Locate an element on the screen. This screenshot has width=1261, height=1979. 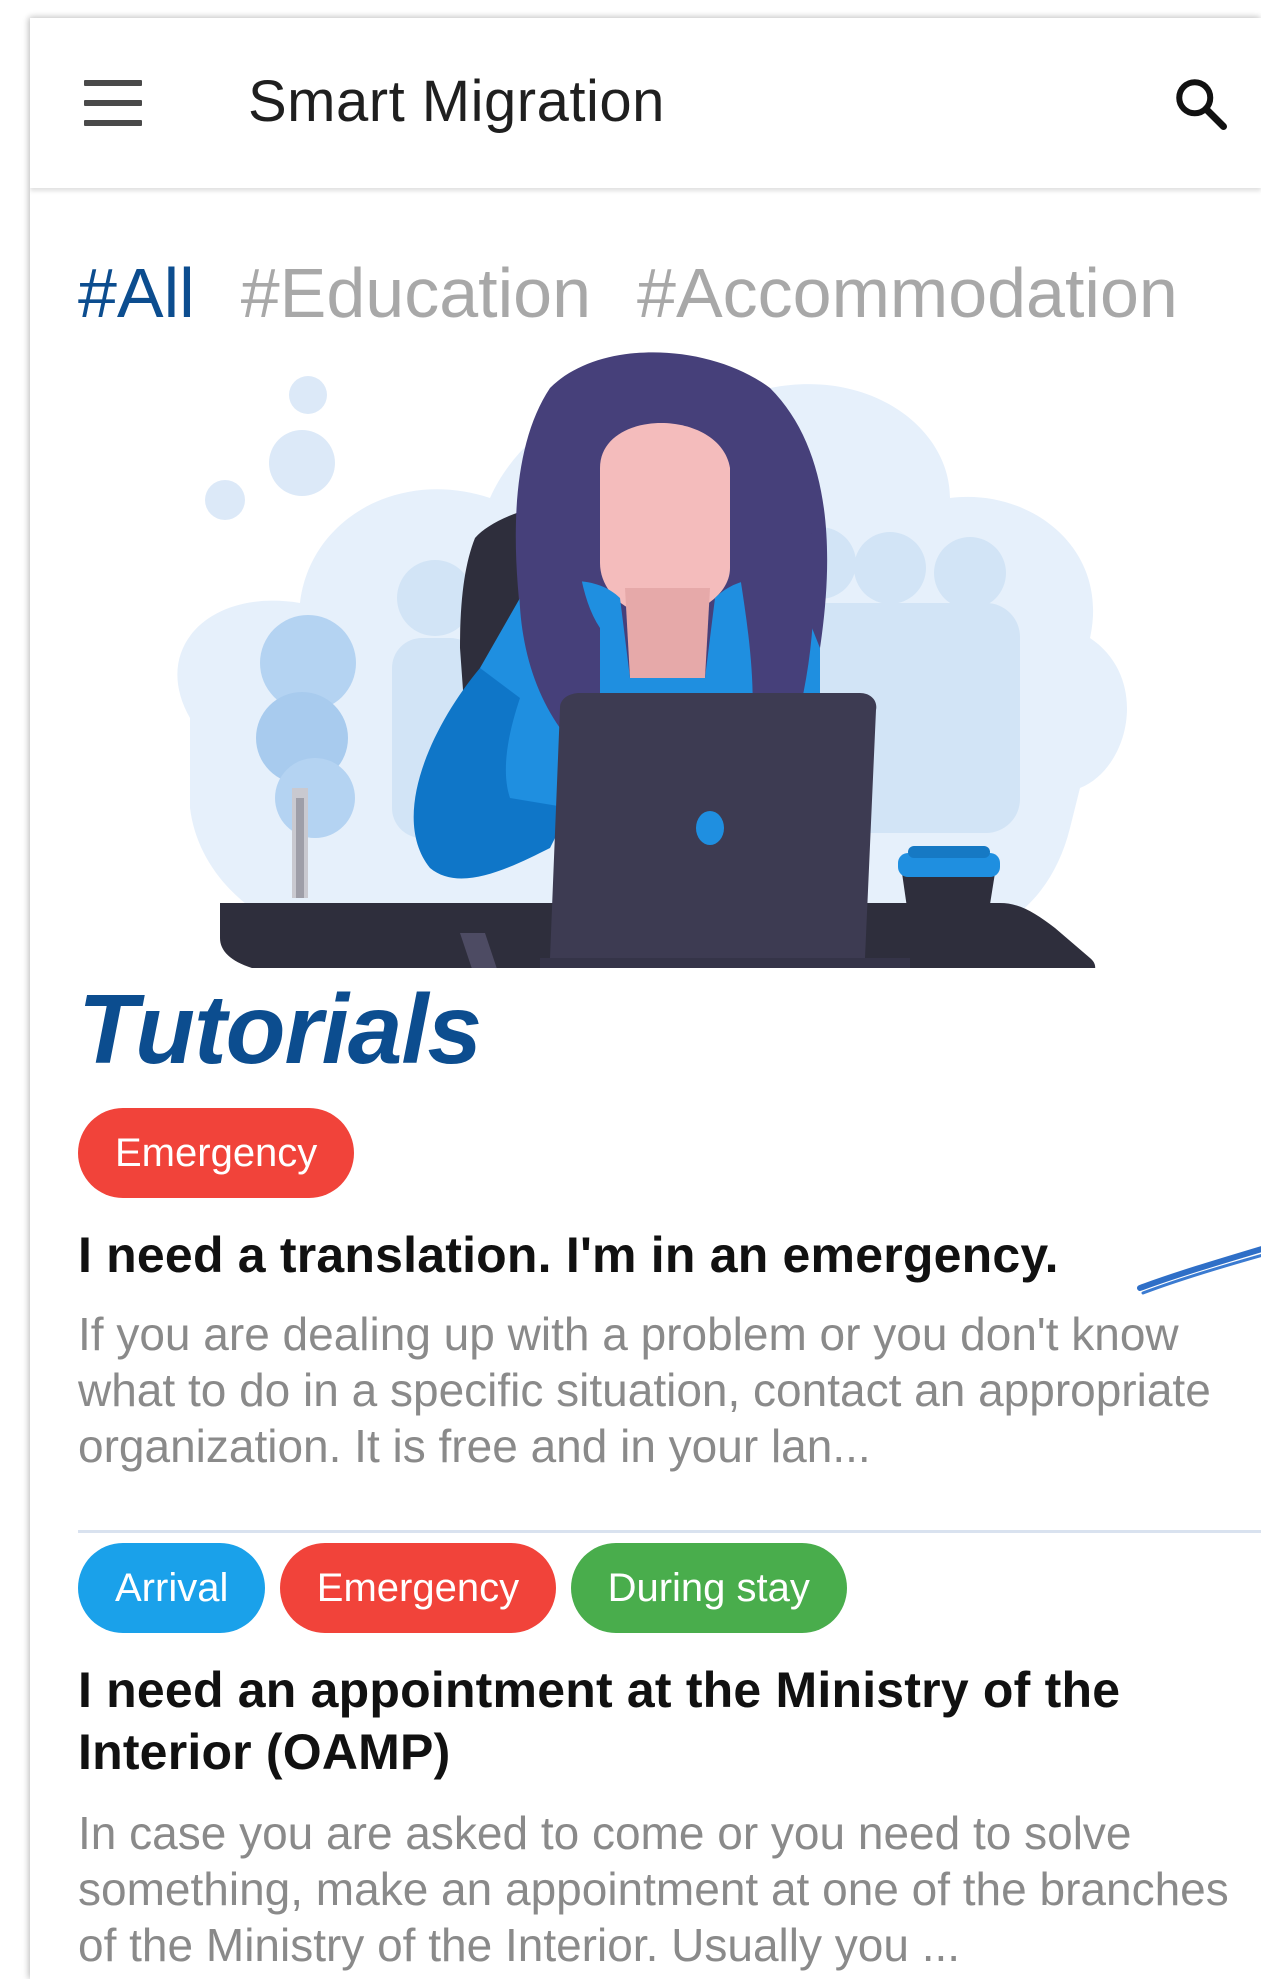
tag-row: Emergency is located at coordinates (669, 1153).